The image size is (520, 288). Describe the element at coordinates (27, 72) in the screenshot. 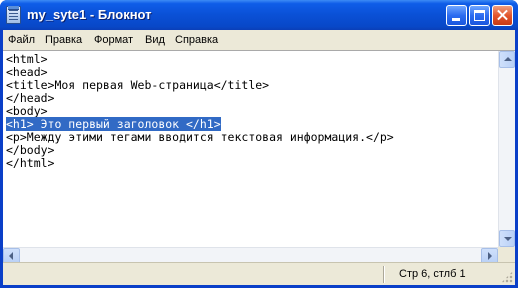

I see `code-line-text: <head>` at that location.